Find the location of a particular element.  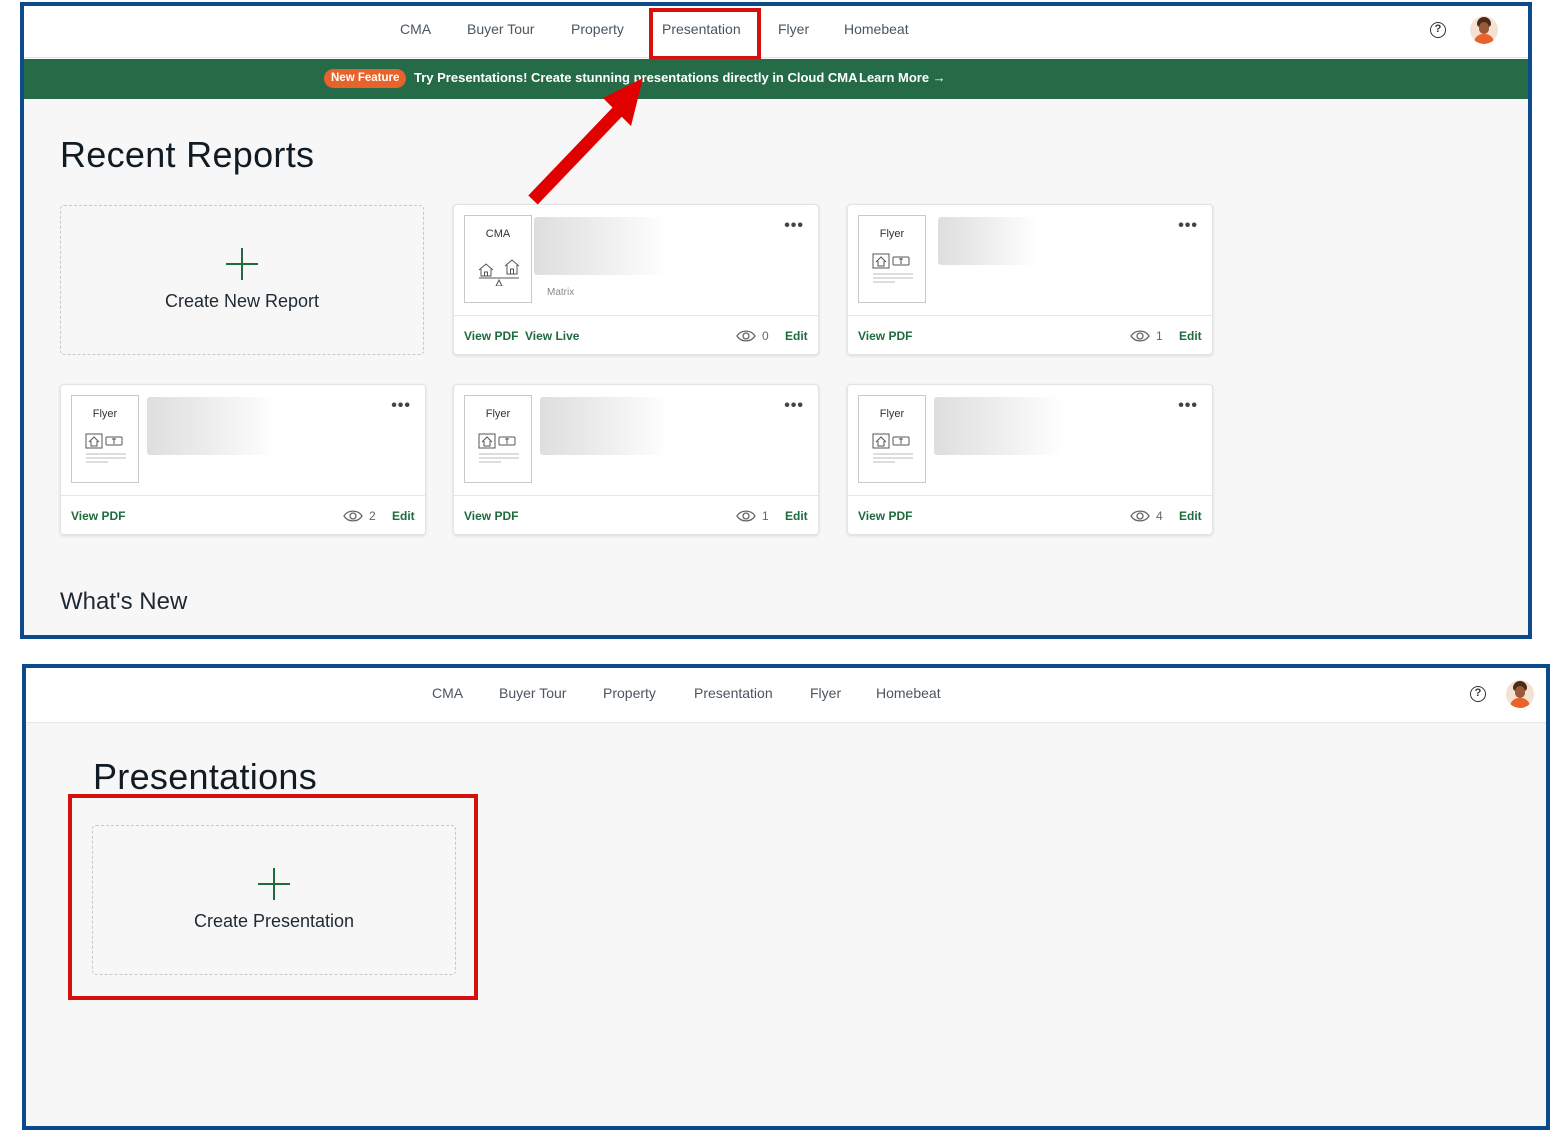

view-count: 4 is located at coordinates (1159, 516).